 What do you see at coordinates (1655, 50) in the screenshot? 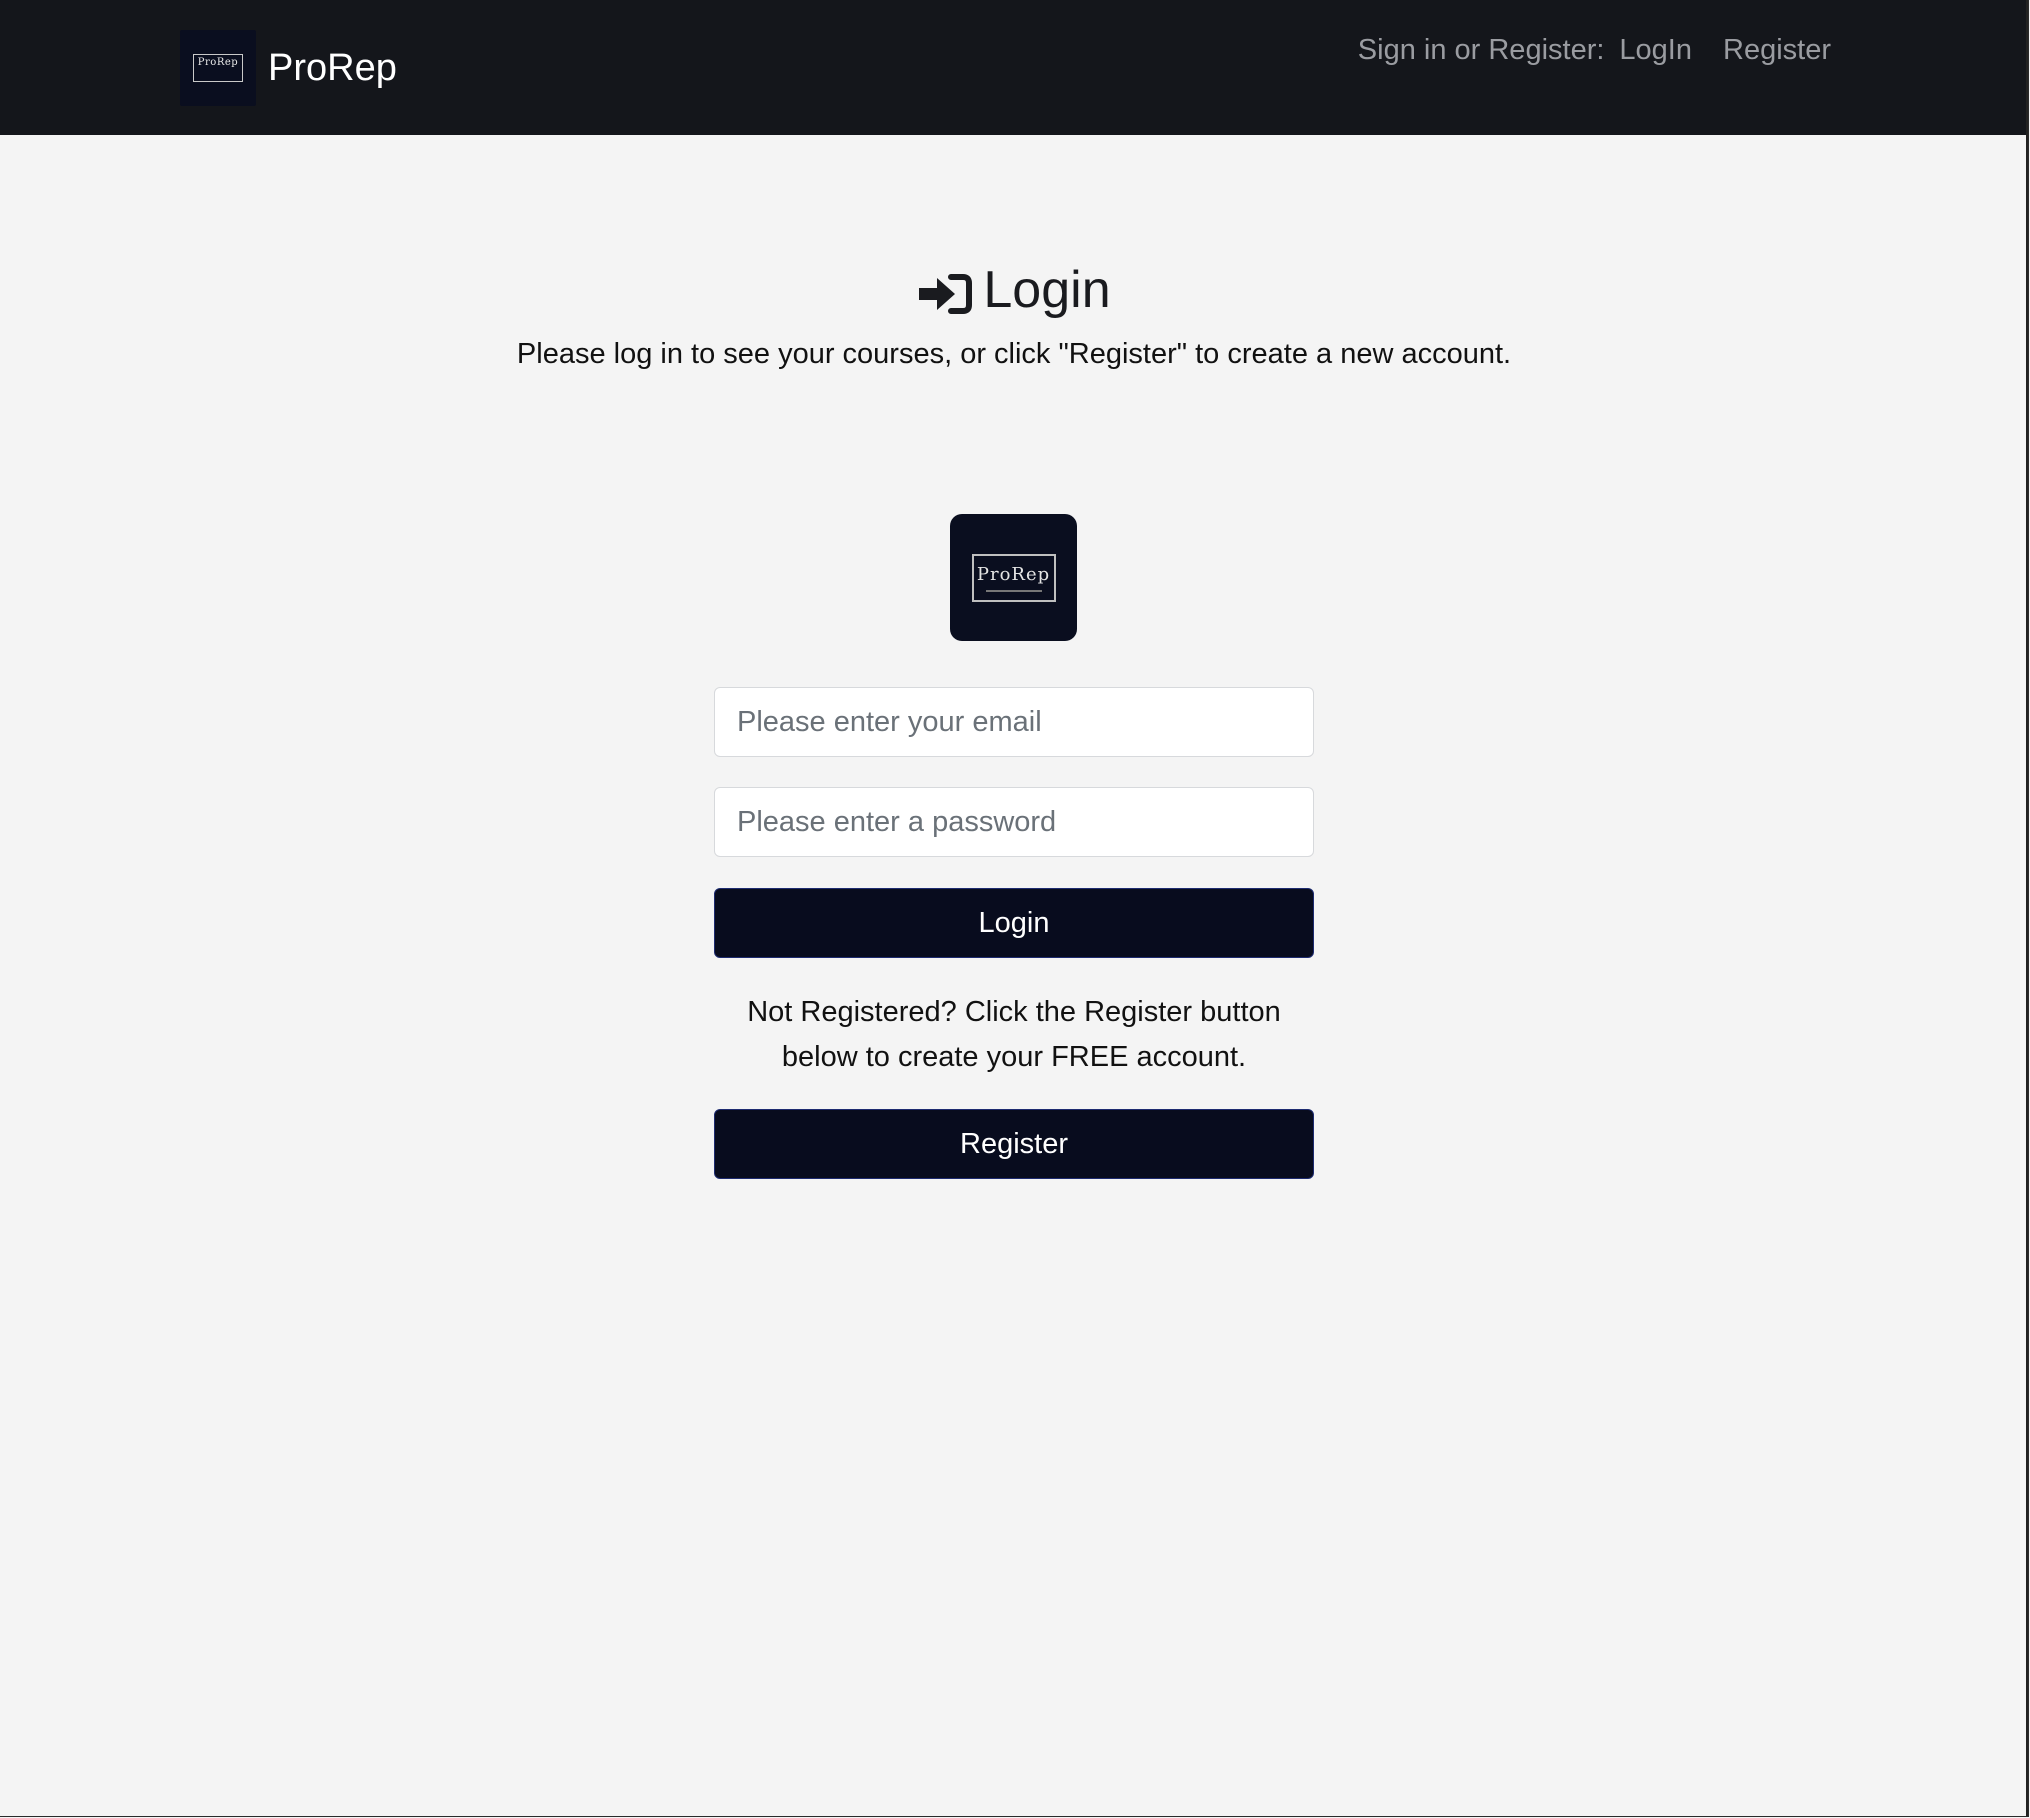
I see `nav-login-link: LogIn` at bounding box center [1655, 50].